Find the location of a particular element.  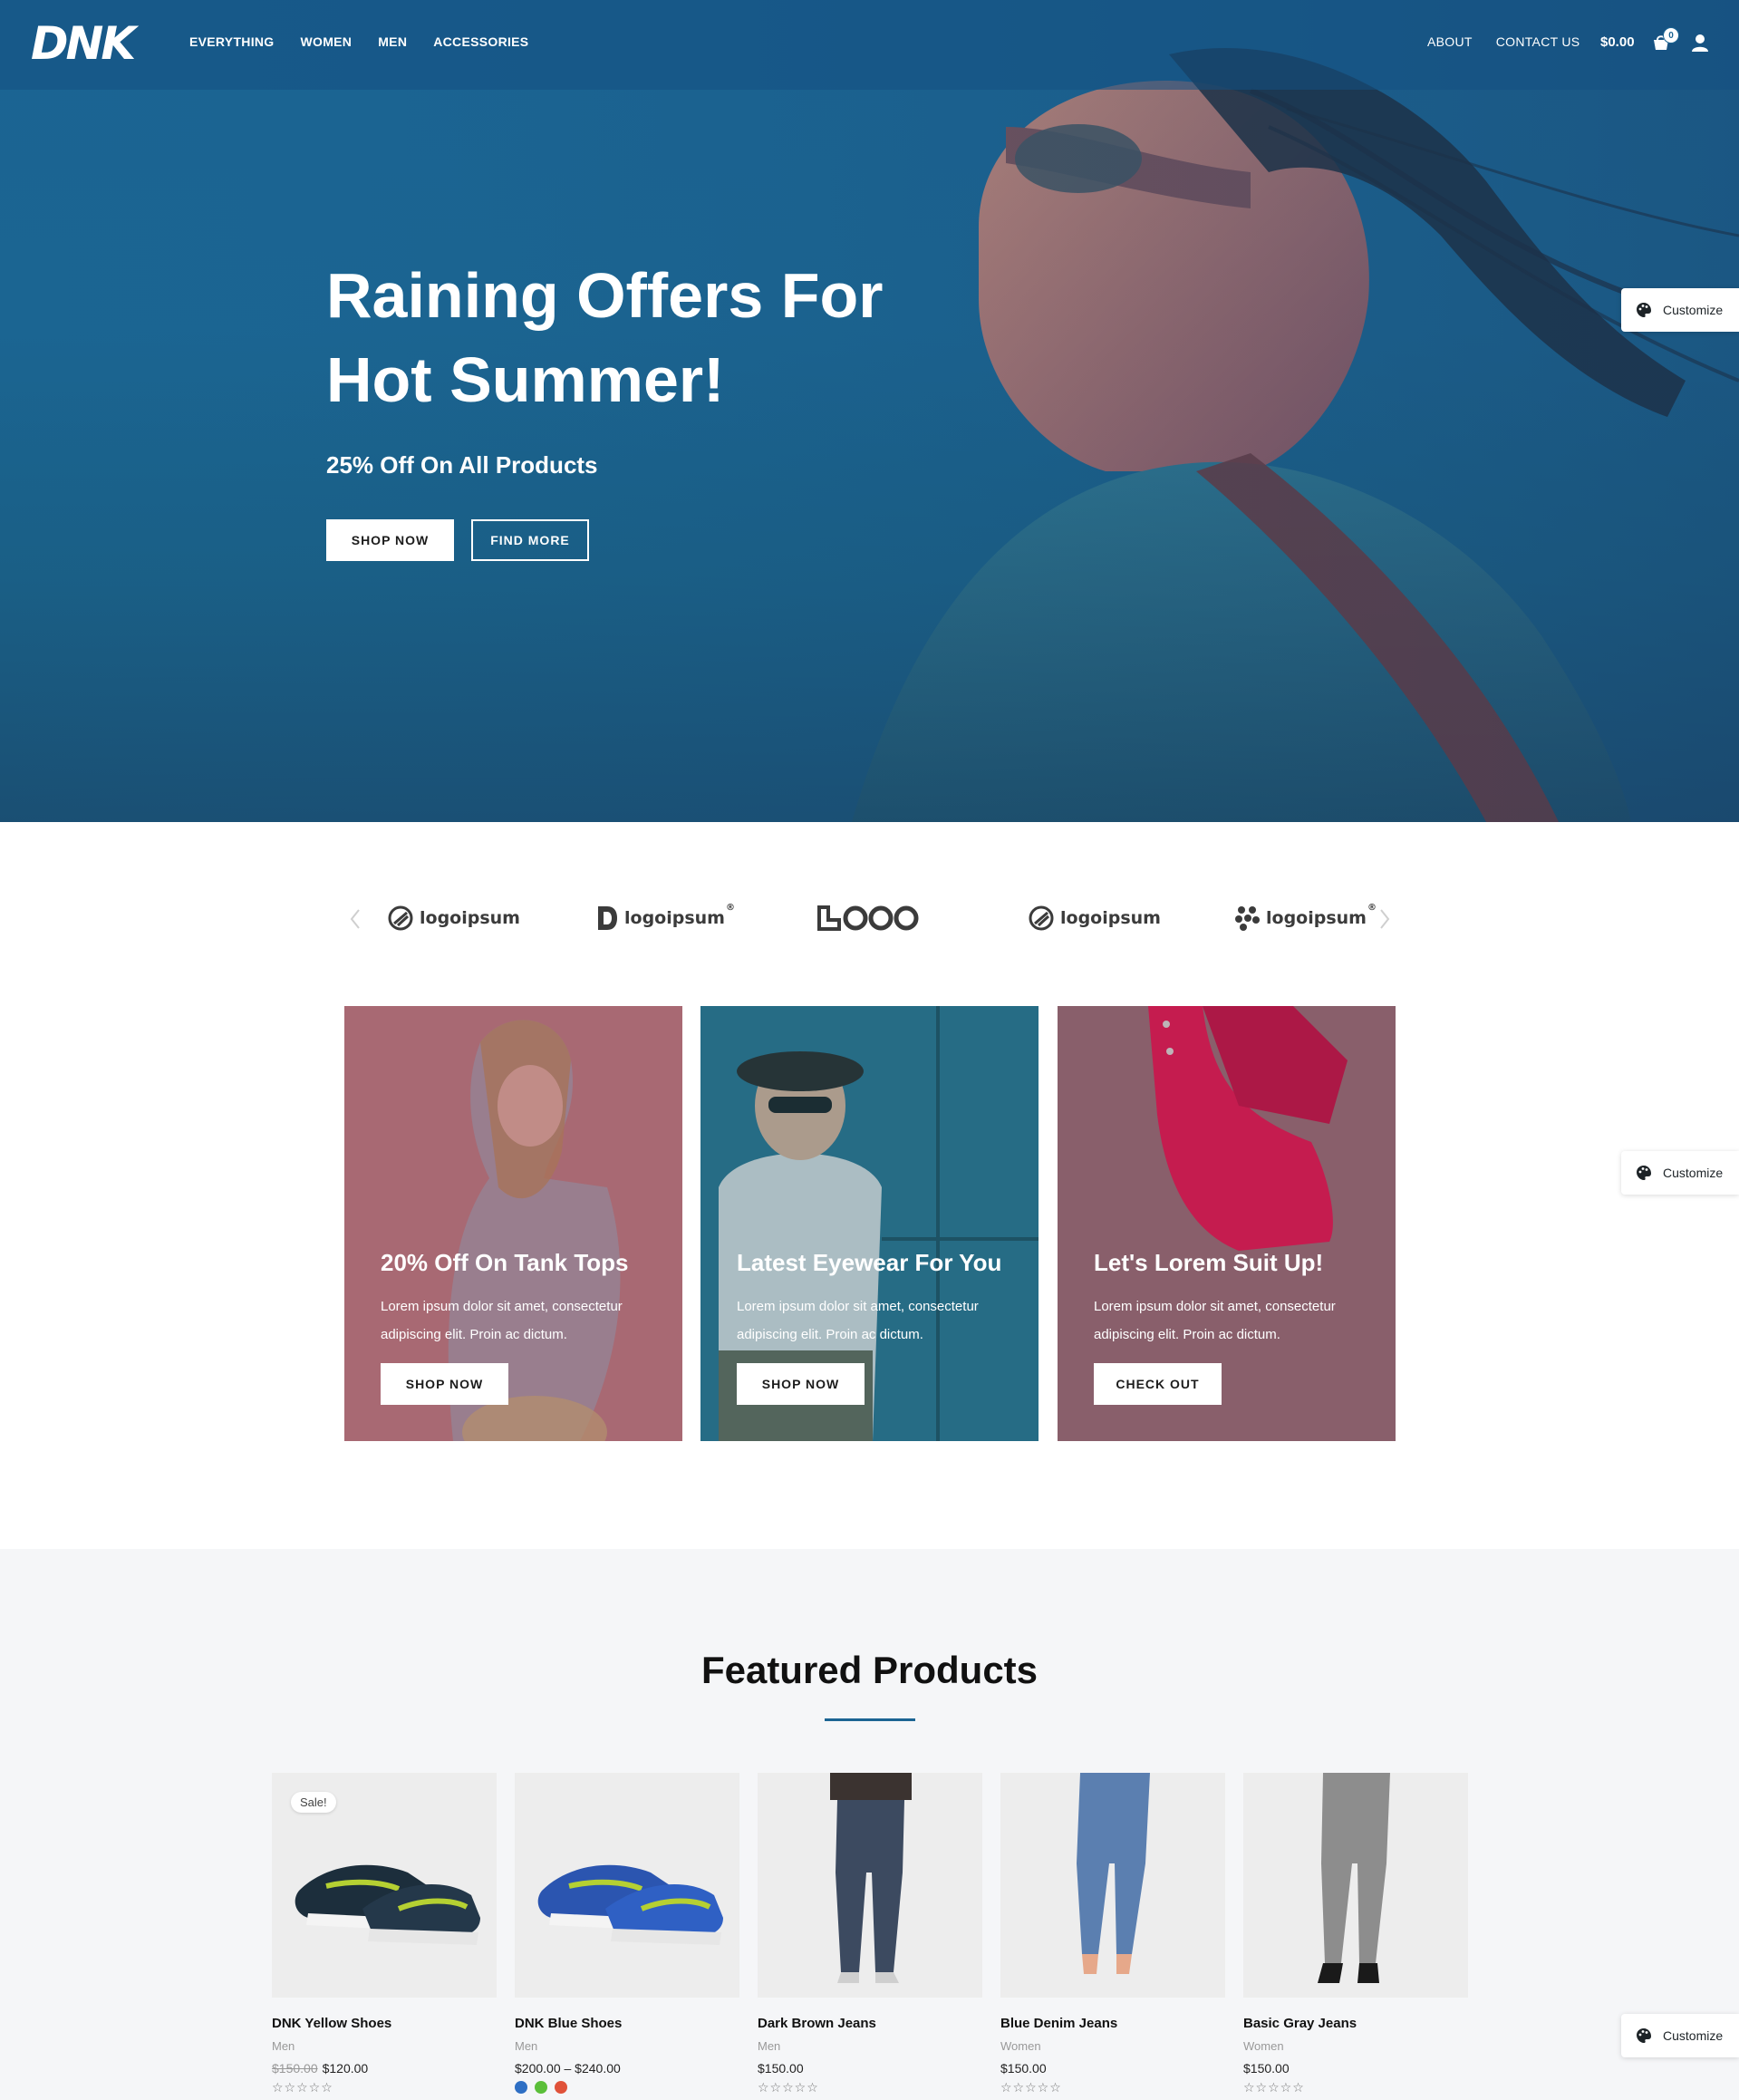

nav-accessories: ACCESSORIES is located at coordinates (480, 41).